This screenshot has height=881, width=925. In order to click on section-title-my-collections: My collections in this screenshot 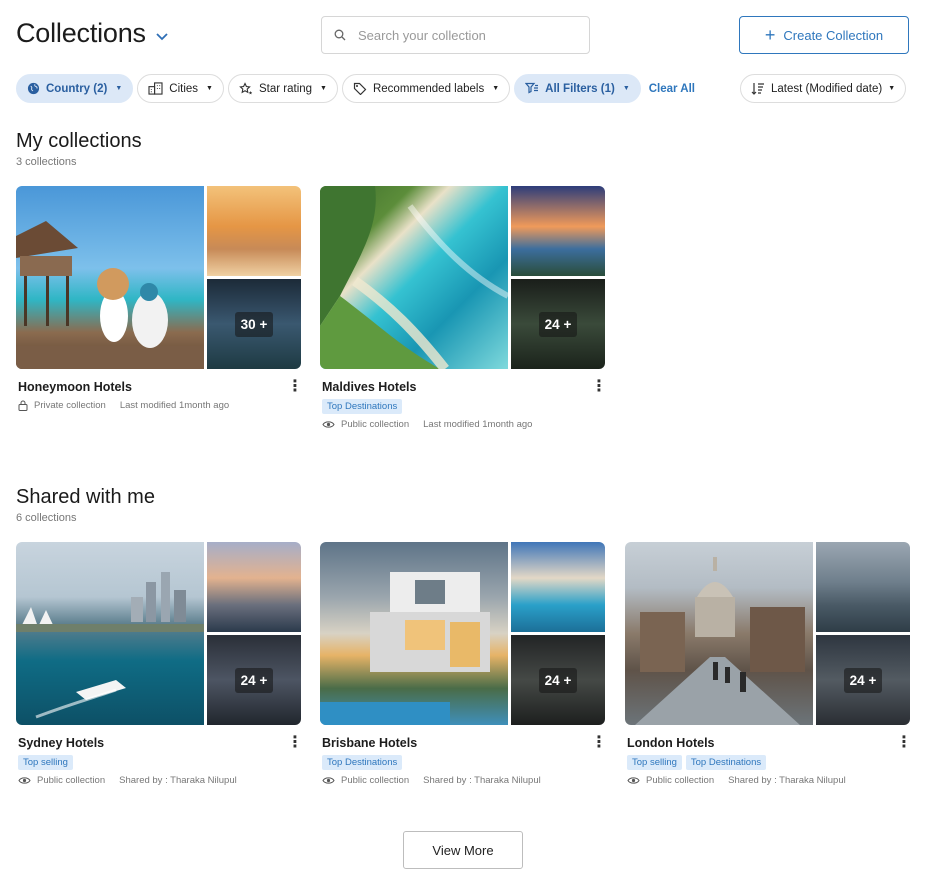, I will do `click(79, 141)`.